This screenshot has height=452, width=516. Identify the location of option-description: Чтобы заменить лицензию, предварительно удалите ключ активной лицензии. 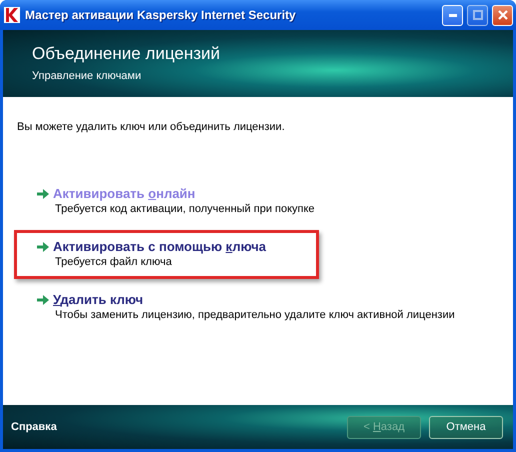
(255, 315).